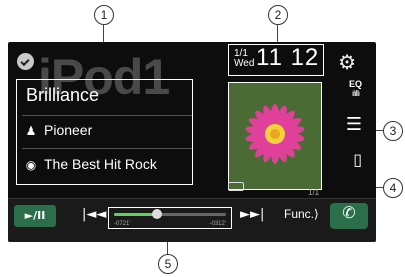 This screenshot has height=277, width=405. Describe the element at coordinates (156, 214) in the screenshot. I see `progress-knob` at that location.